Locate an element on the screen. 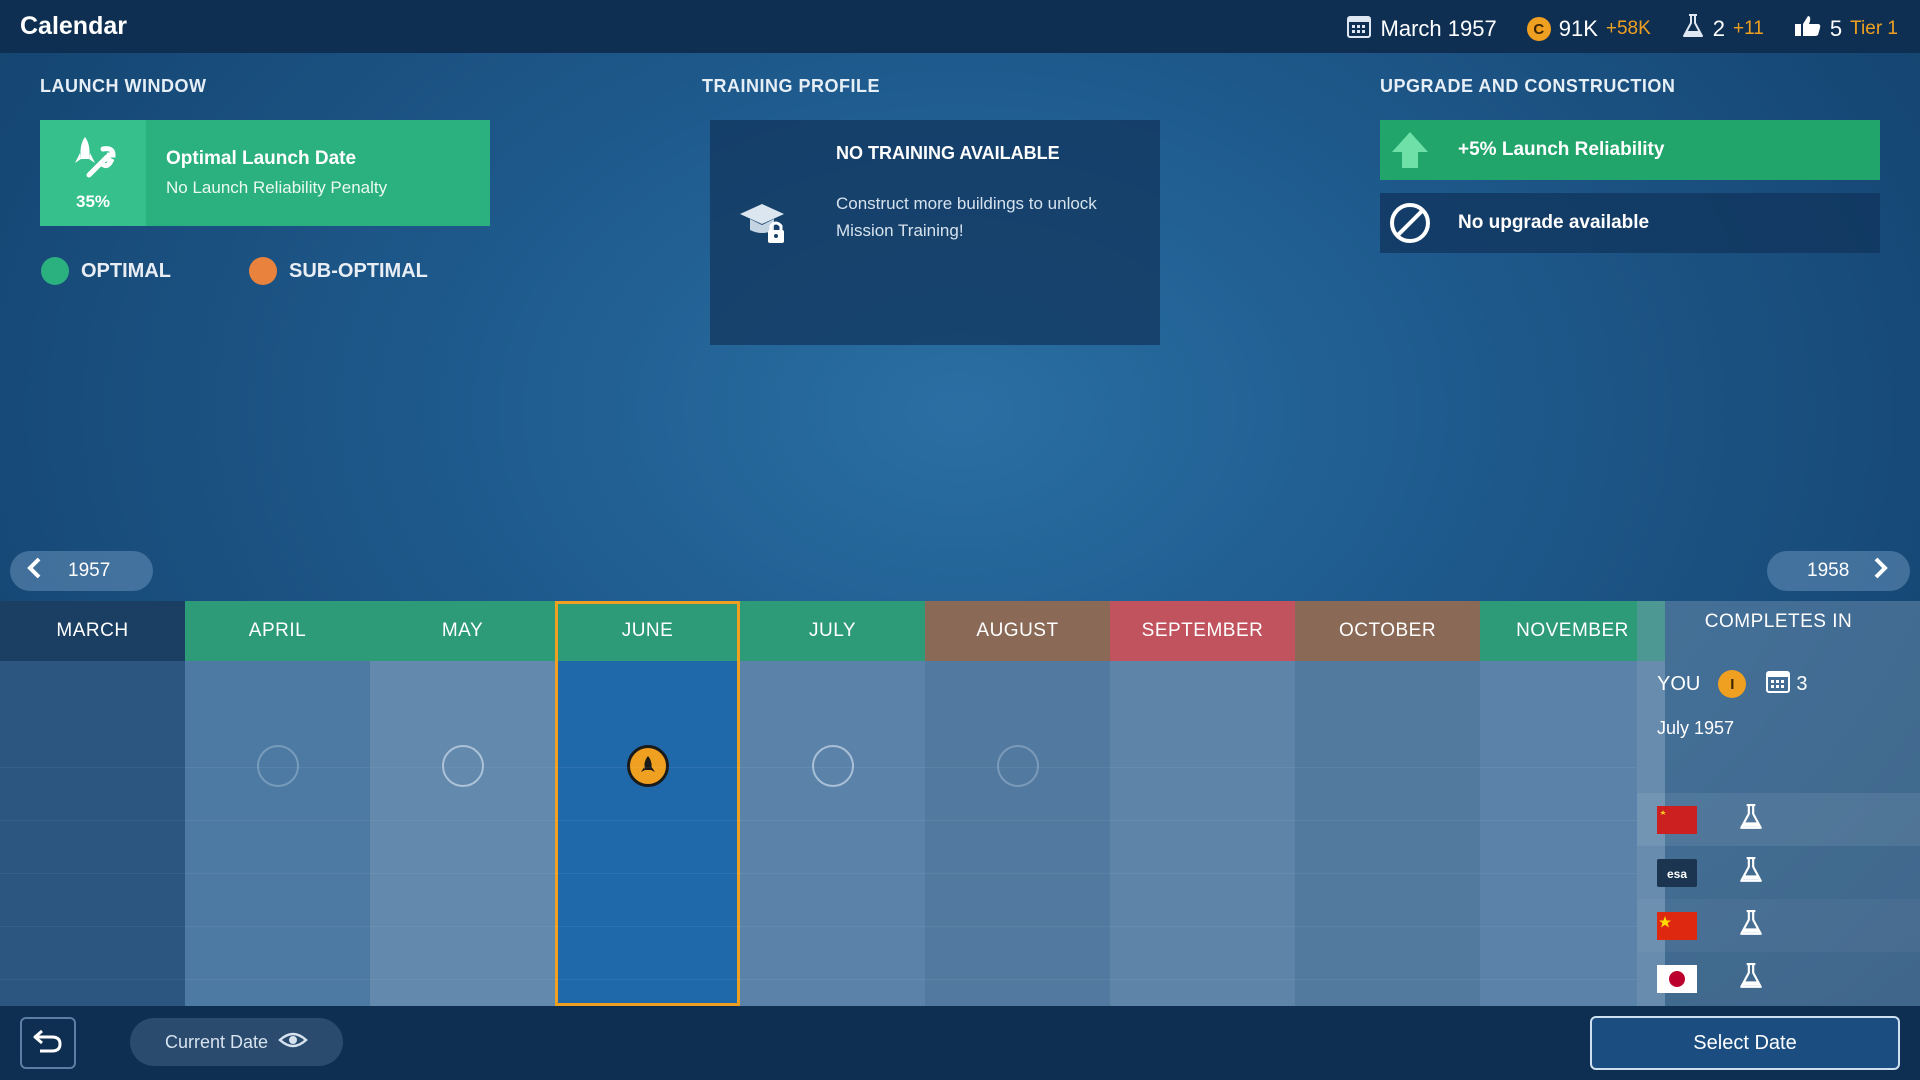 The image size is (1920, 1080). player-agency-icon: I is located at coordinates (1732, 684).